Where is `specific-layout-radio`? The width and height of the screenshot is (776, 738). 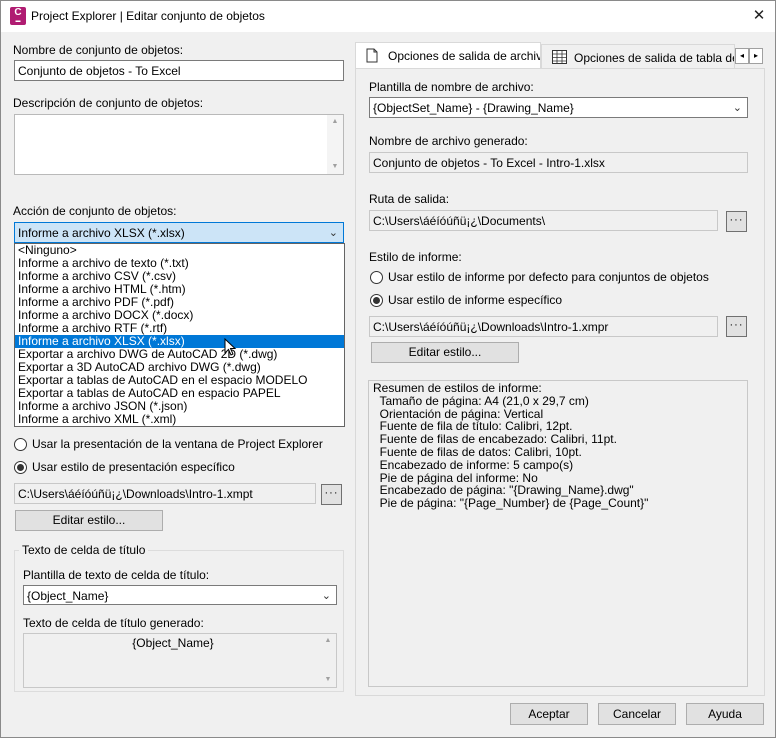
specific-layout-radio is located at coordinates (20, 467).